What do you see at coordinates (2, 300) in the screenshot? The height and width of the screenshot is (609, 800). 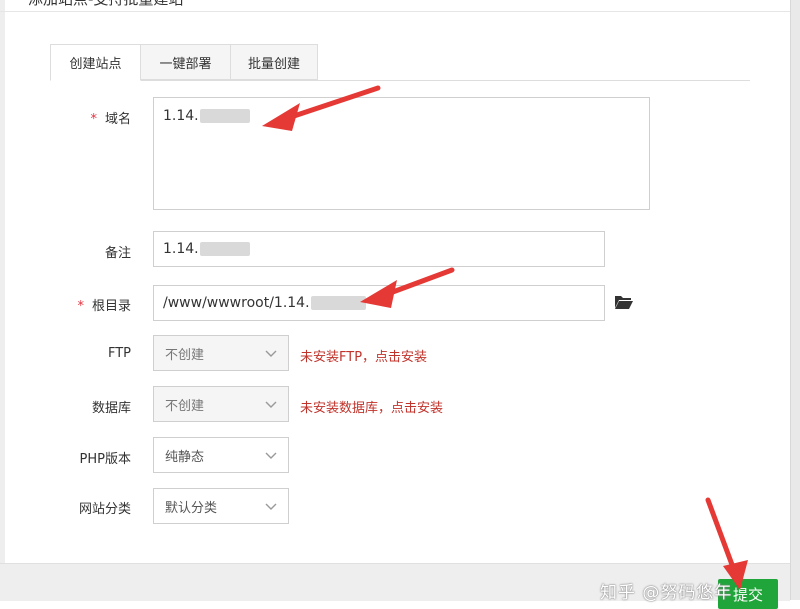 I see `background-edge` at bounding box center [2, 300].